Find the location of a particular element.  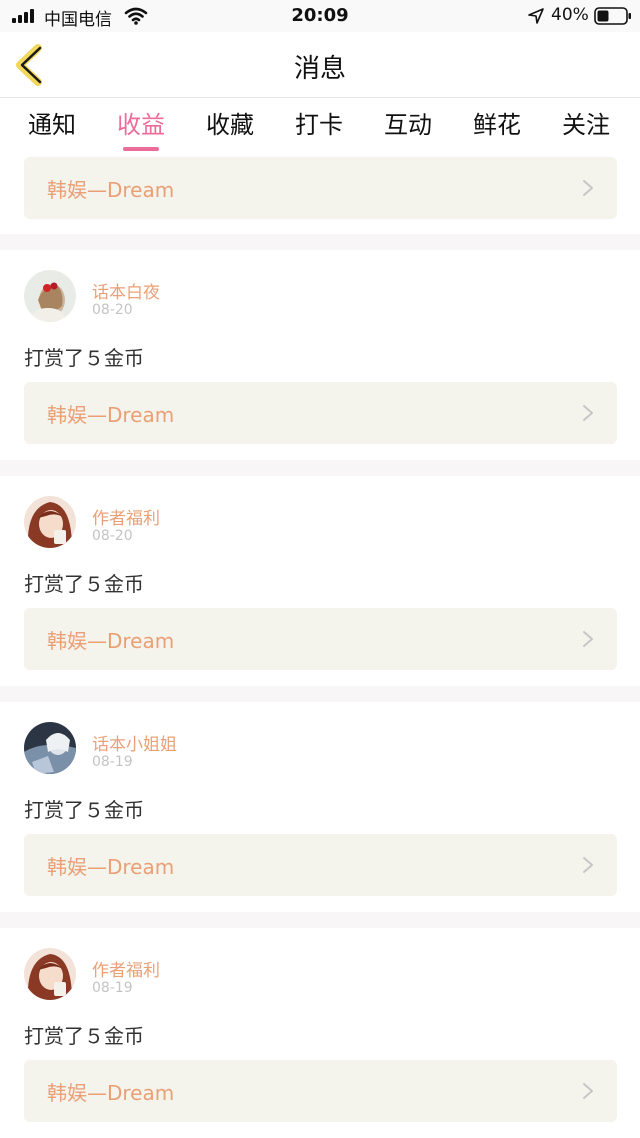

tab-flowers: 鲜花 is located at coordinates (497, 122).